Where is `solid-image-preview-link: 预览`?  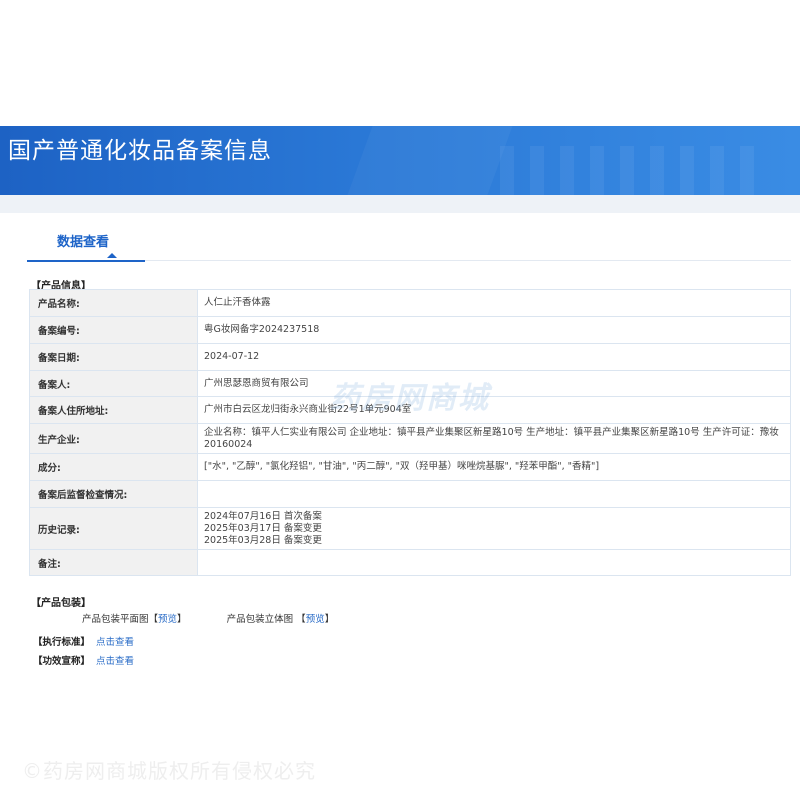 solid-image-preview-link: 预览 is located at coordinates (315, 619).